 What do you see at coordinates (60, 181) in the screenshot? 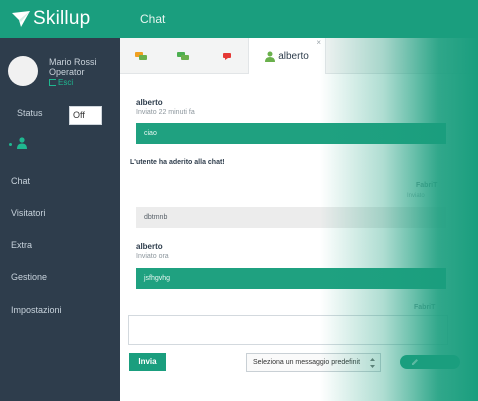
I see `nav-item-chat: Chat` at bounding box center [60, 181].